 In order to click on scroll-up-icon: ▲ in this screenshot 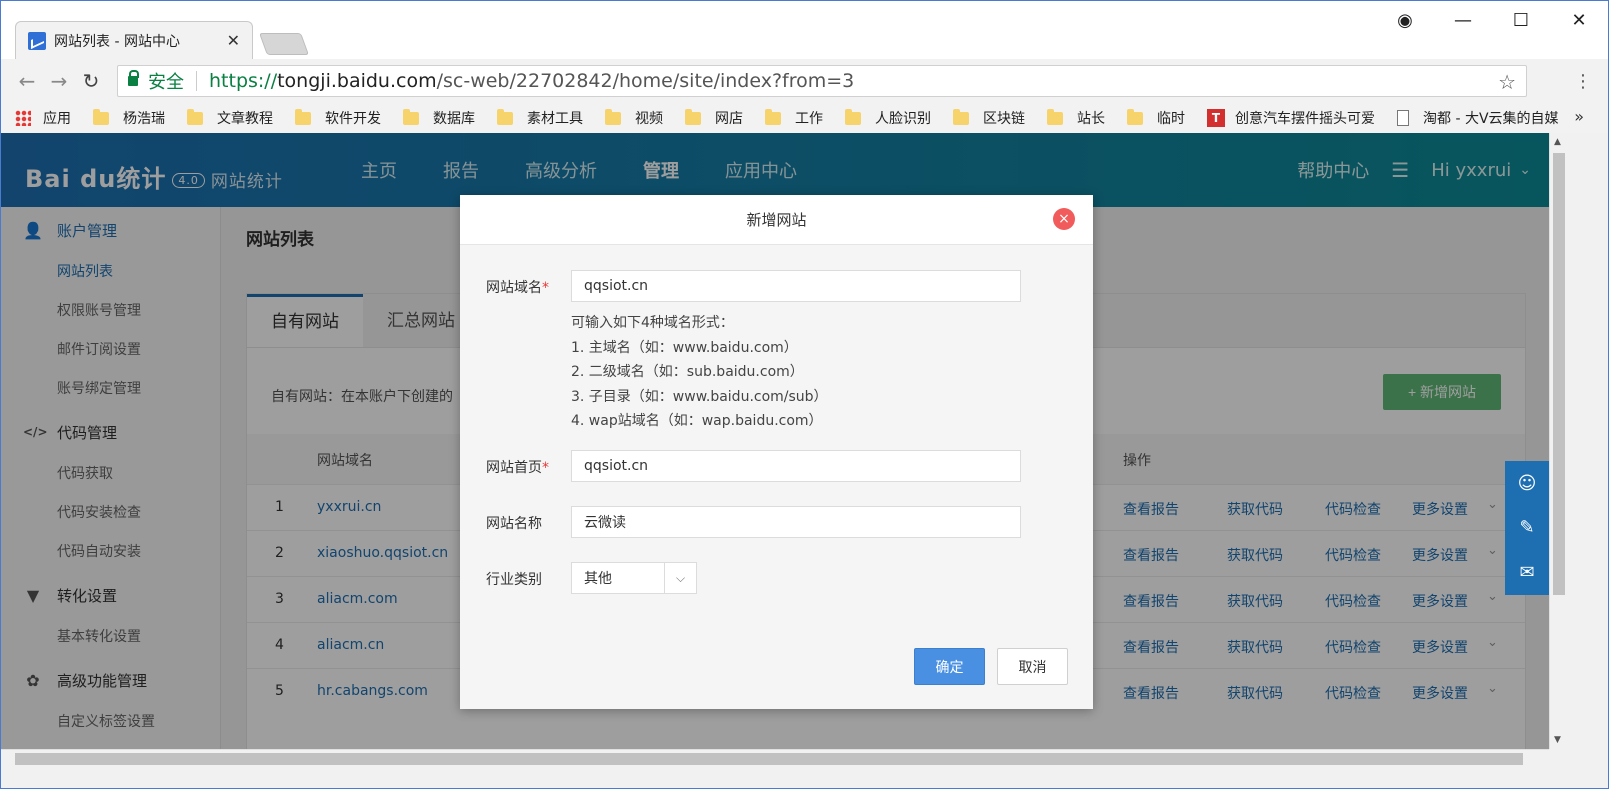, I will do `click(1557, 142)`.